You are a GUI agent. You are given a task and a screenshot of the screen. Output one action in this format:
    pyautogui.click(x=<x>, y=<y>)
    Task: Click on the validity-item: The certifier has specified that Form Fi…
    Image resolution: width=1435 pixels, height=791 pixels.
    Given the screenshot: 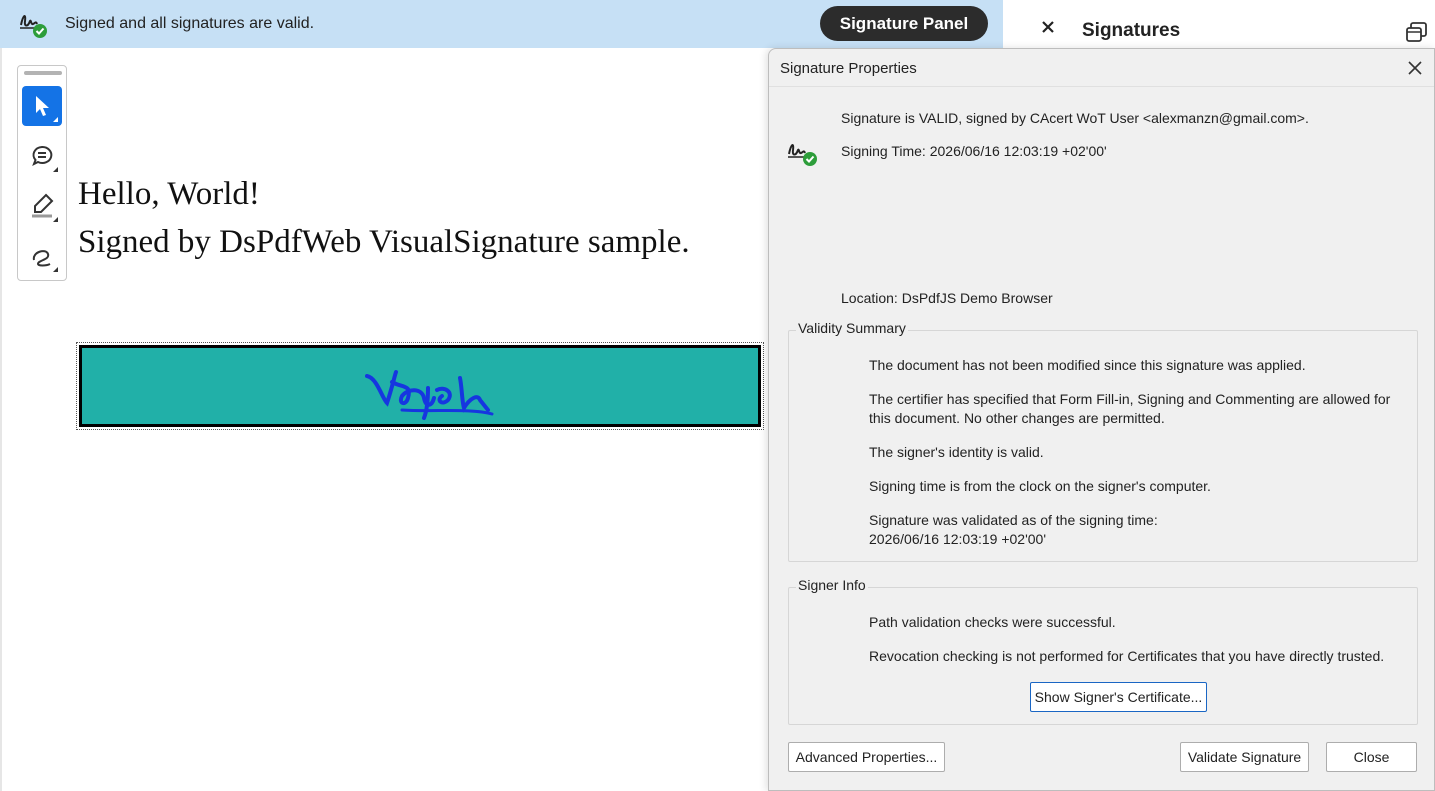 What is the action you would take?
    pyautogui.click(x=1130, y=408)
    